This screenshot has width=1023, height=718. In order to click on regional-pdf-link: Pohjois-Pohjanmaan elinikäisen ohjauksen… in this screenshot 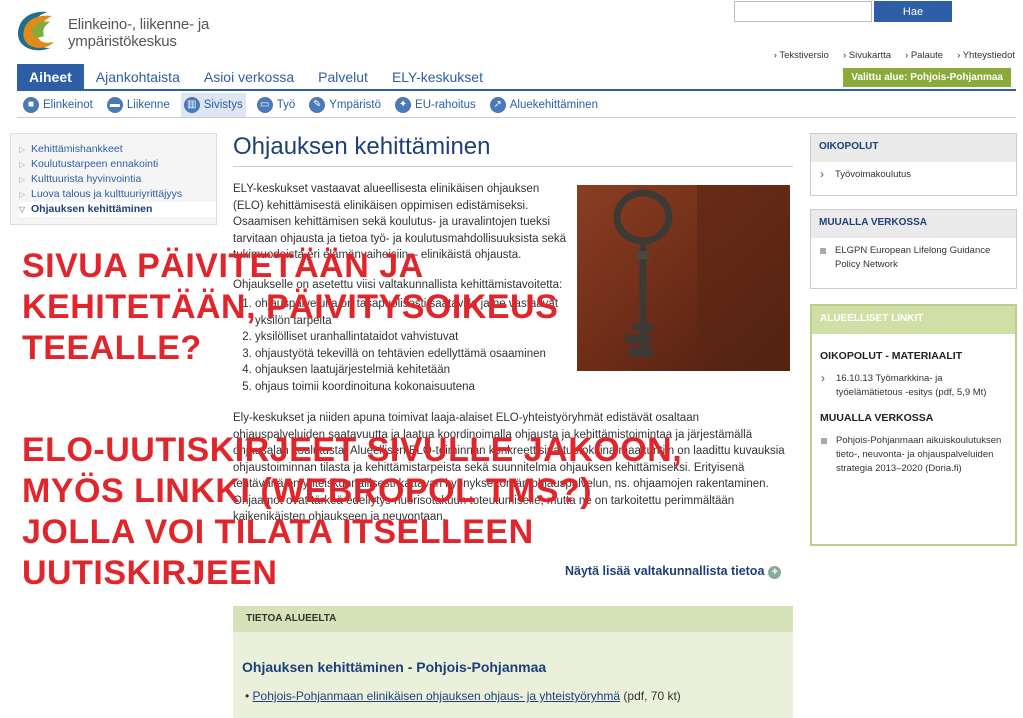, I will do `click(437, 696)`.